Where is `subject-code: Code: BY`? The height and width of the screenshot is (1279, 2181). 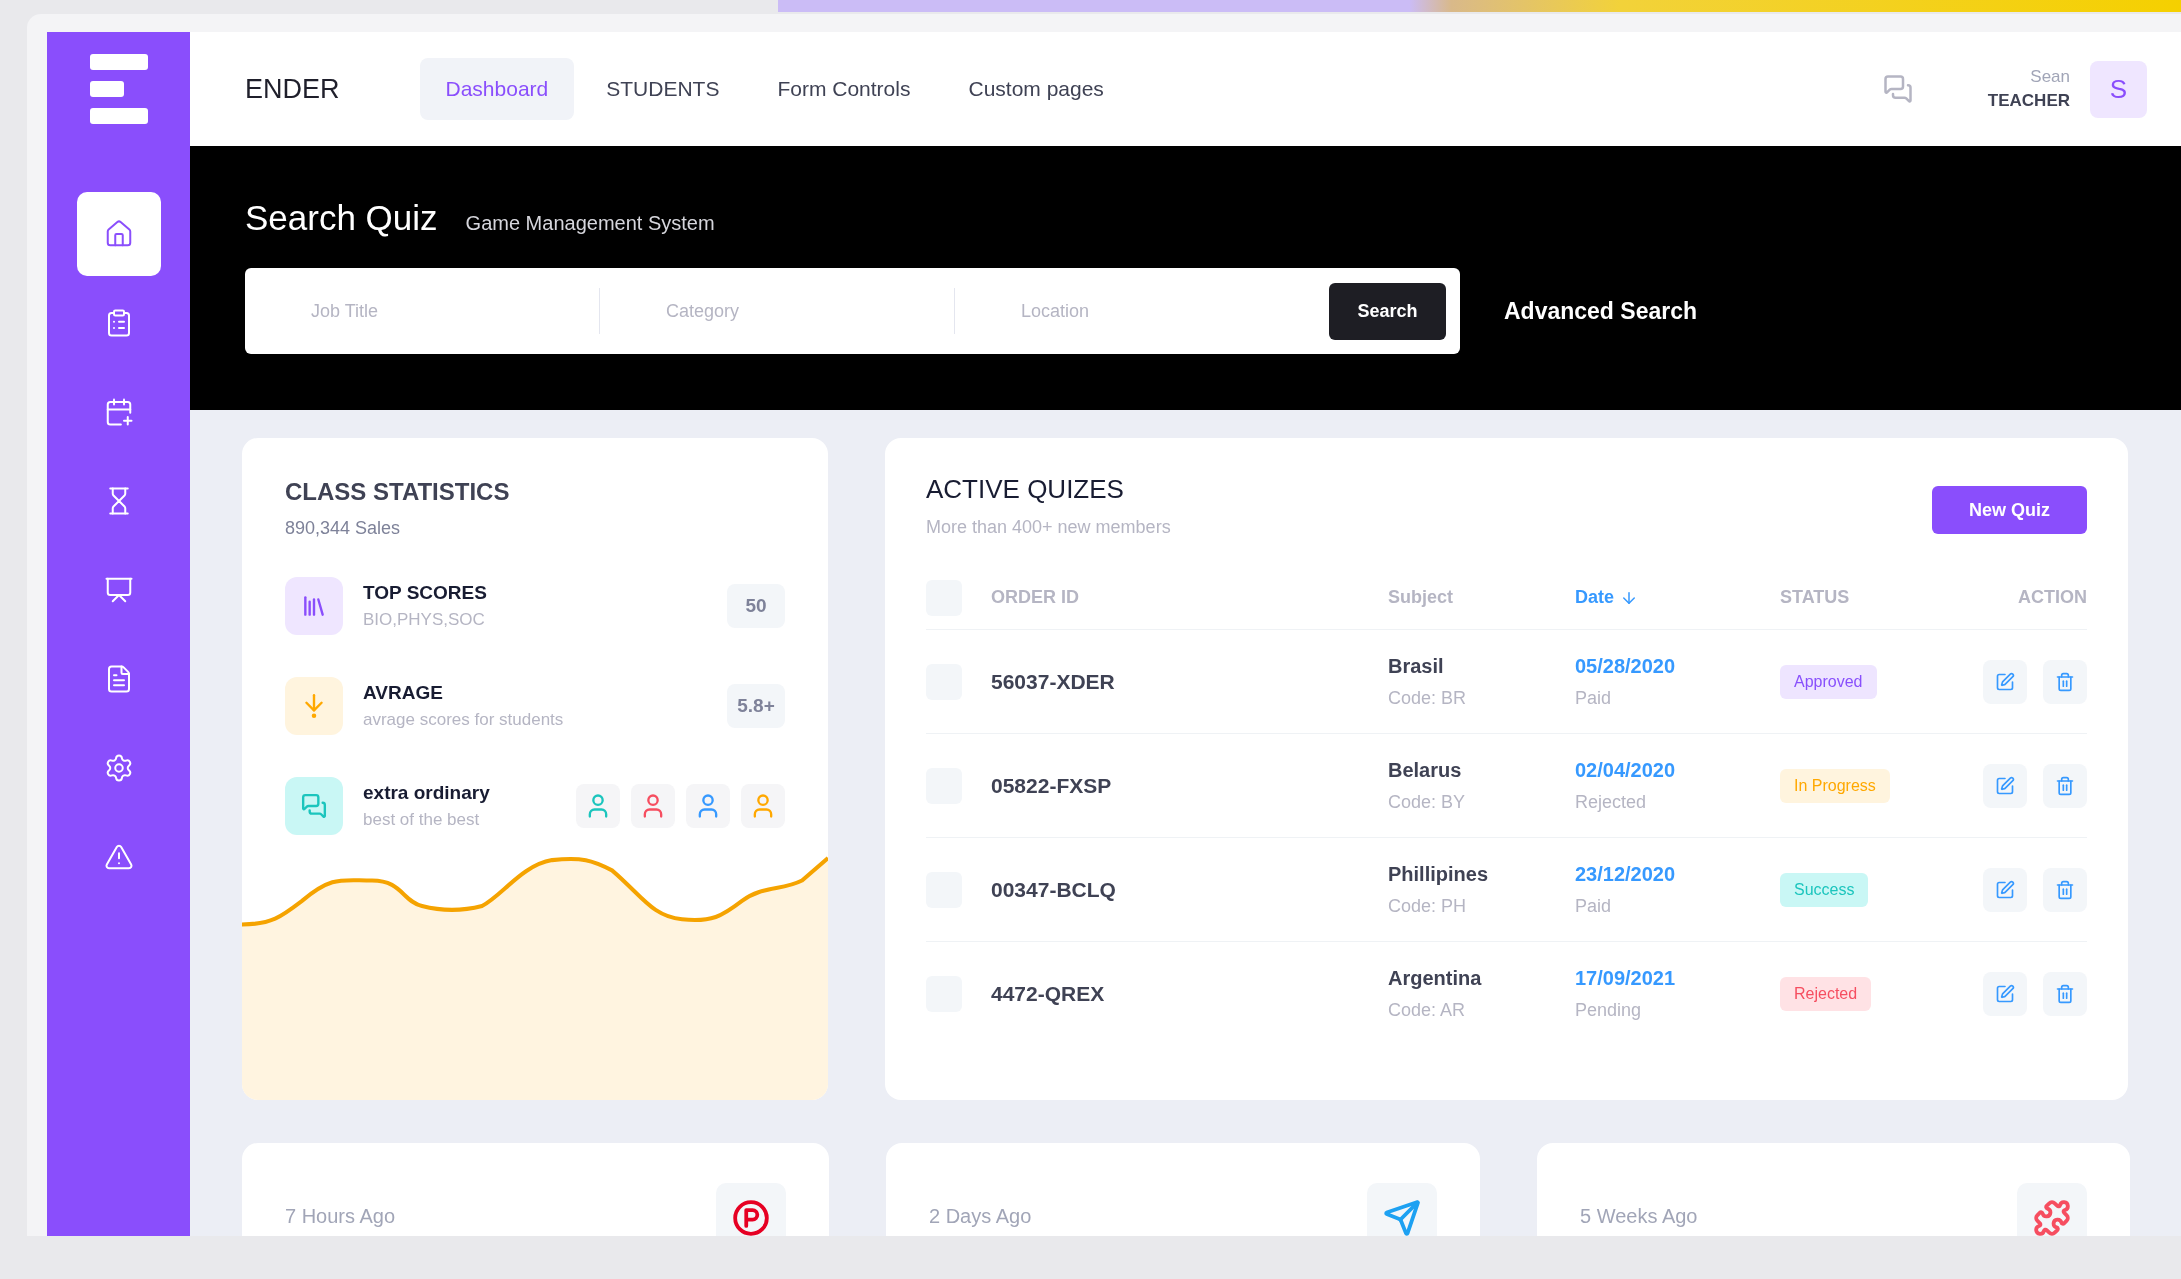
subject-code: Code: BY is located at coordinates (1427, 802).